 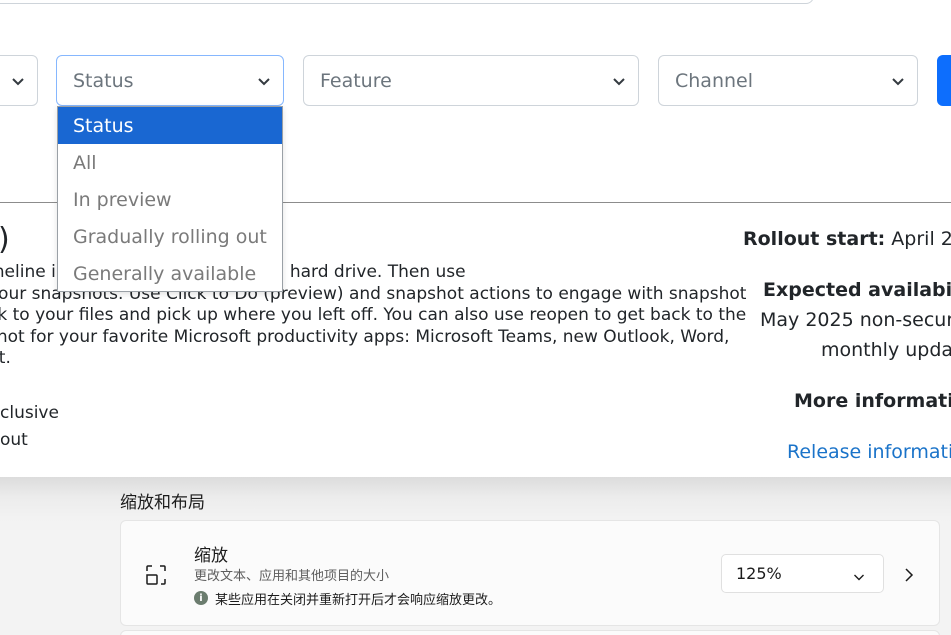 I want to click on description-line: nt., so click(x=5, y=358).